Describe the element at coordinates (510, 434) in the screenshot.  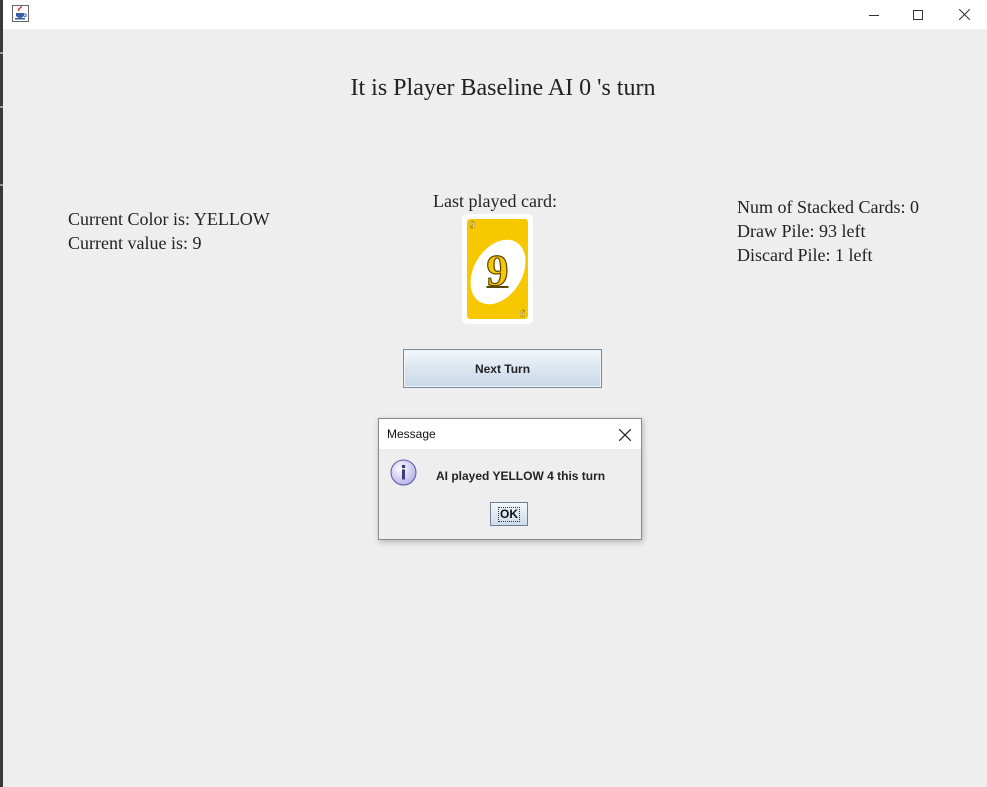
I see `dialog-titlebar: Message` at that location.